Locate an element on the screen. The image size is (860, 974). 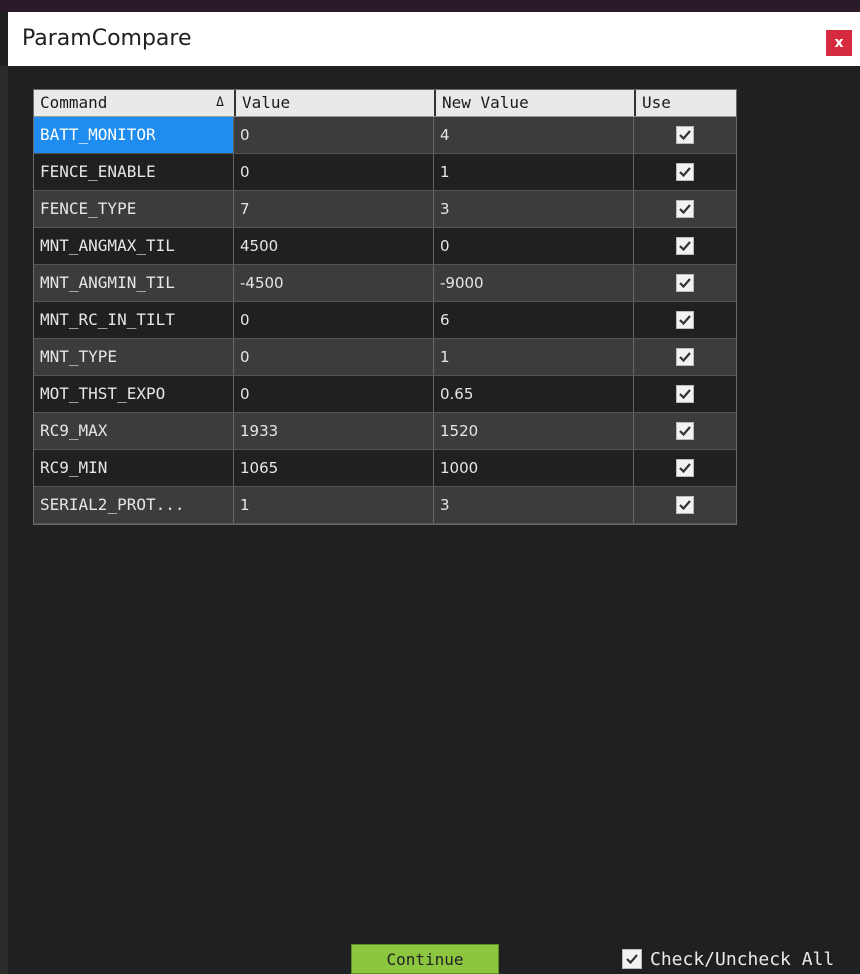
cell-value: 1065 is located at coordinates (334, 468).